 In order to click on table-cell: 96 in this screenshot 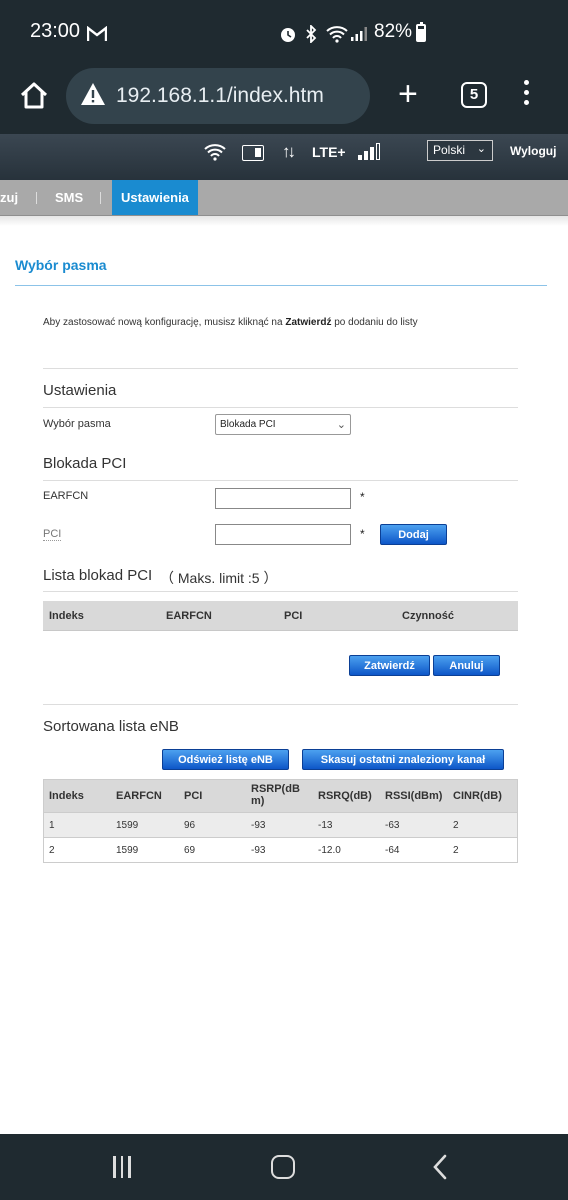, I will do `click(190, 825)`.